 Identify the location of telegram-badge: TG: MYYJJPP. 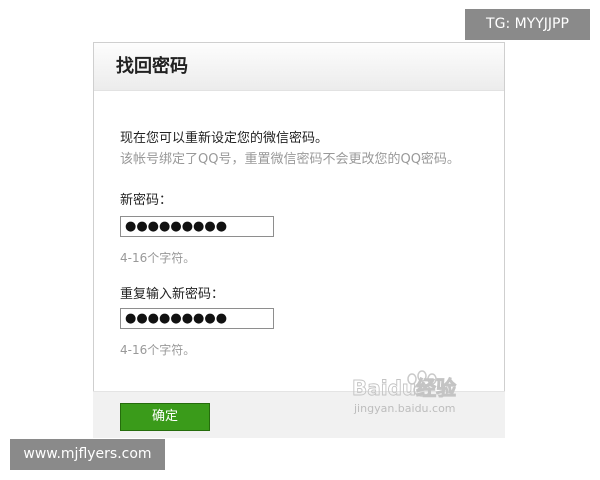
(527, 24).